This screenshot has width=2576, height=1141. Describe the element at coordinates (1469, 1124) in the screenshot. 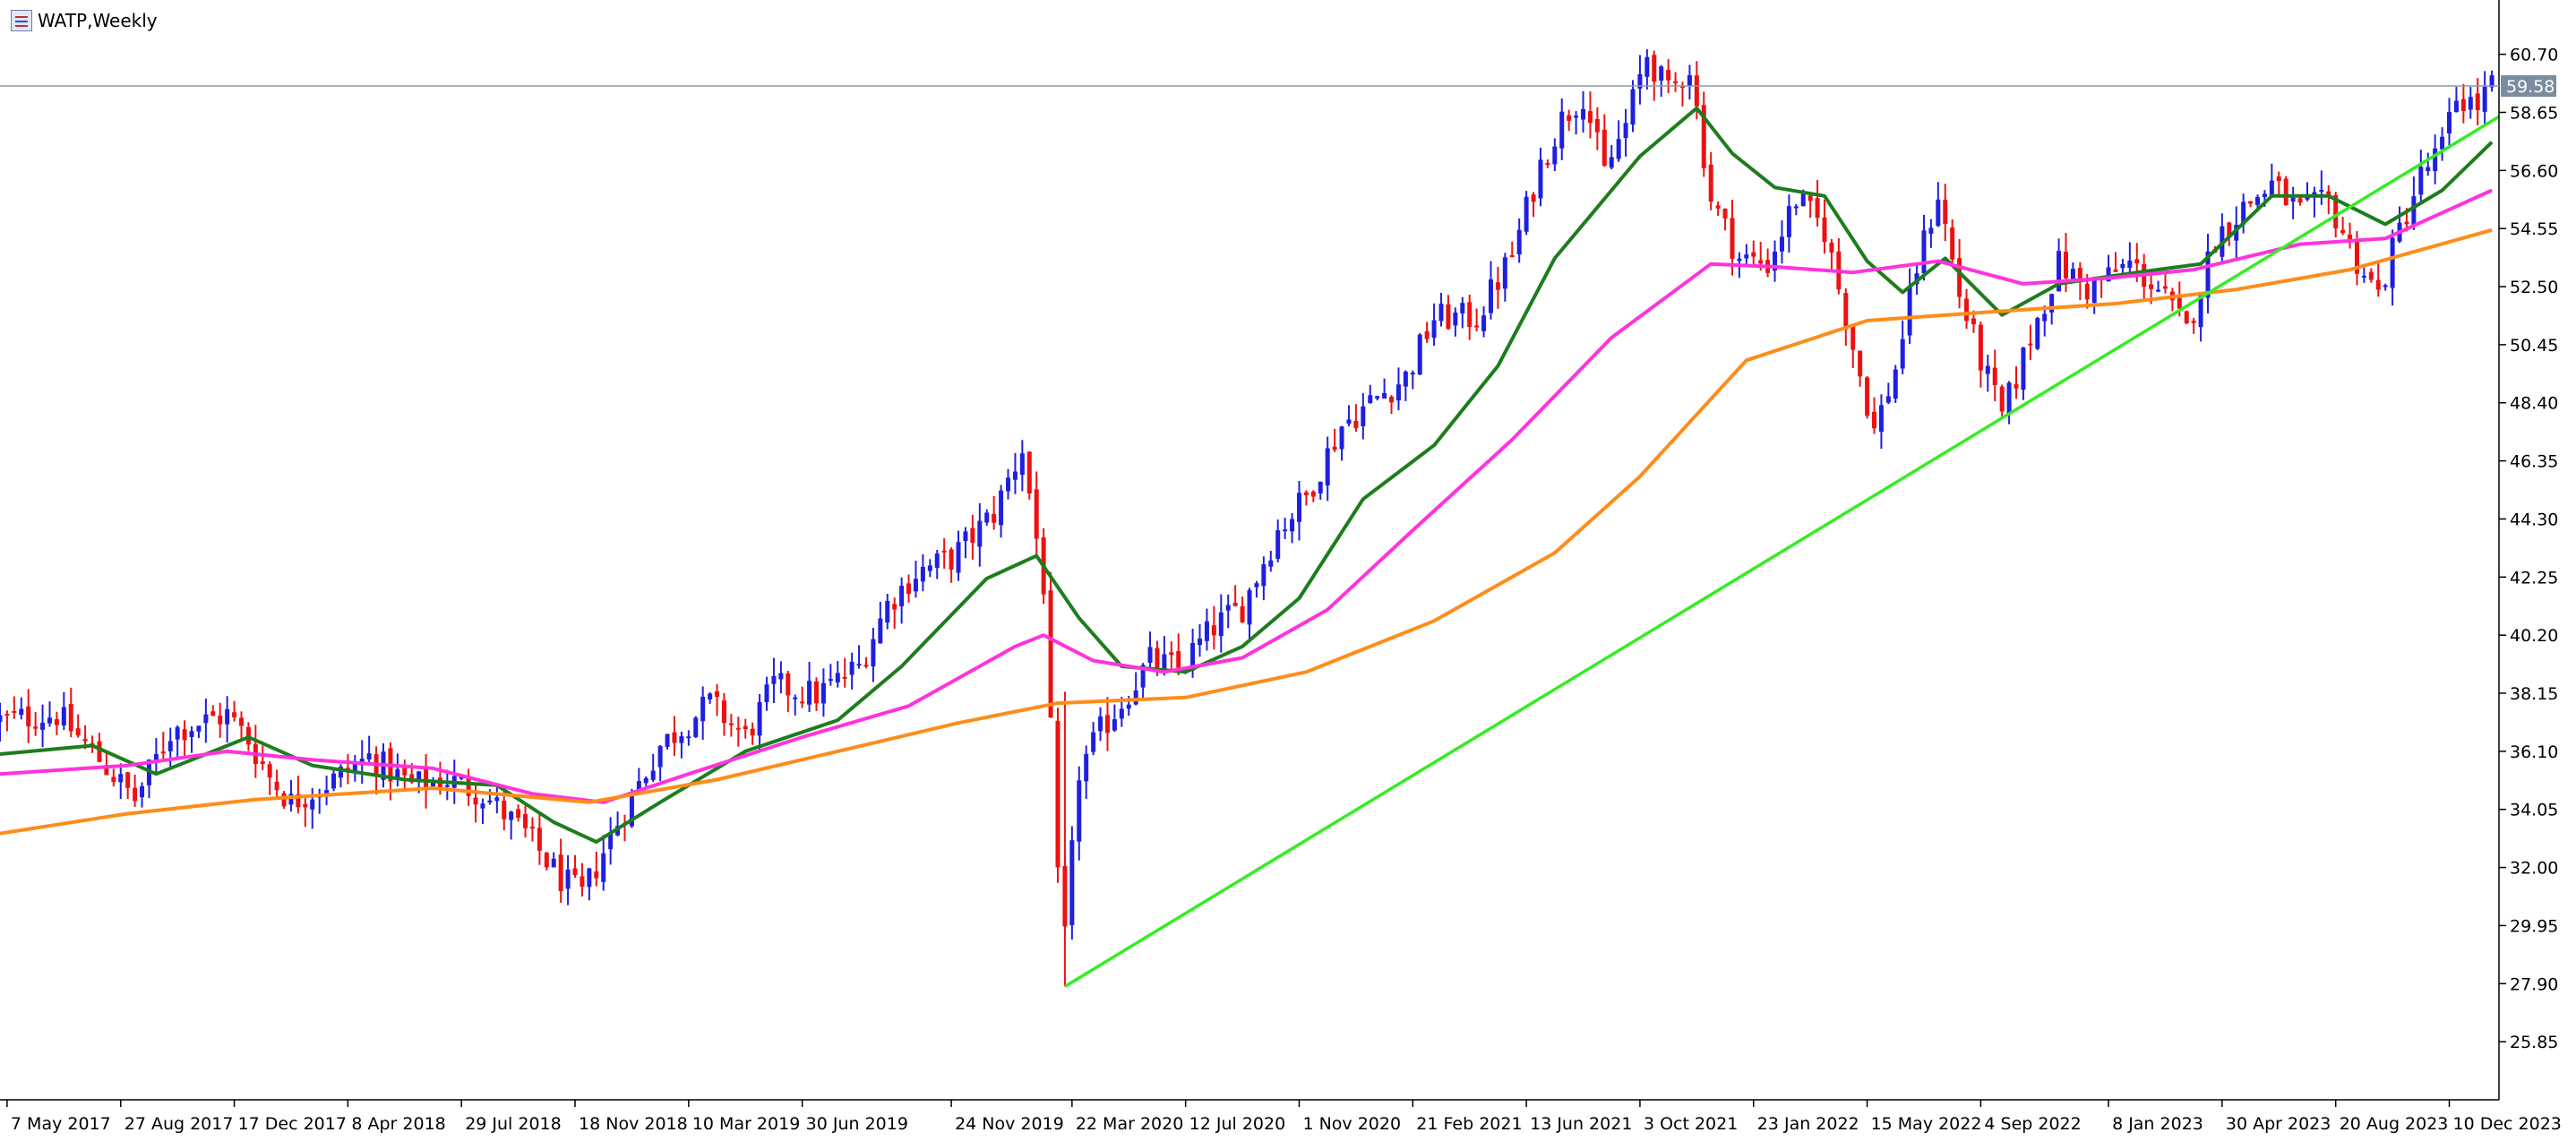

I see `time-tick-label: 21 Feb 2021` at that location.